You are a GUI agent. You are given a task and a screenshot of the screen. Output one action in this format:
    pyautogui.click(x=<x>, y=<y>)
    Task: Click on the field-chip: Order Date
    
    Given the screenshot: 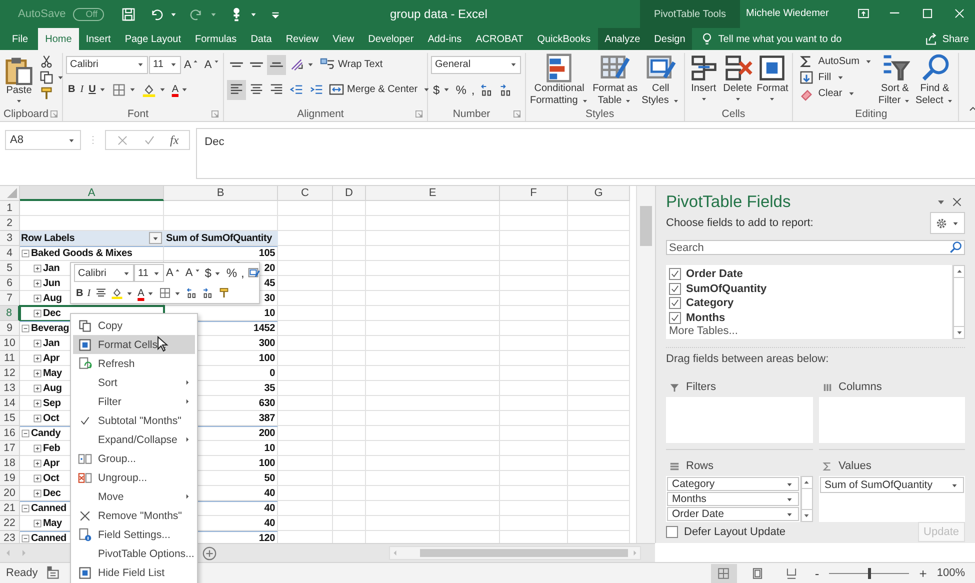 What is the action you would take?
    pyautogui.click(x=732, y=514)
    